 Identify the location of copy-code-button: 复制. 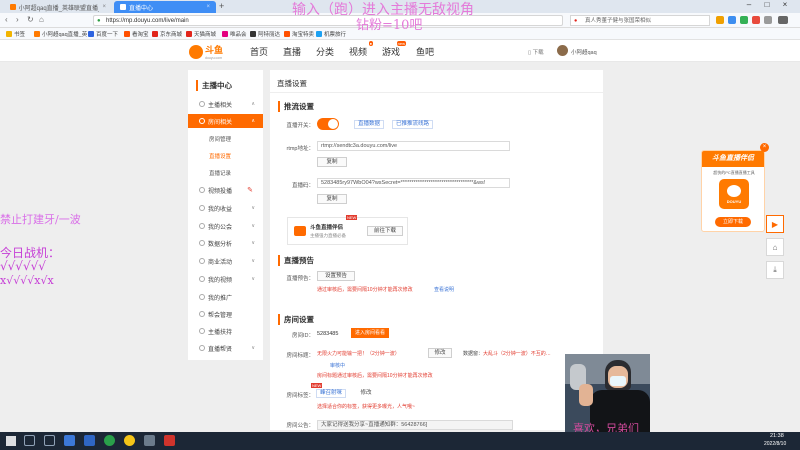
(332, 199).